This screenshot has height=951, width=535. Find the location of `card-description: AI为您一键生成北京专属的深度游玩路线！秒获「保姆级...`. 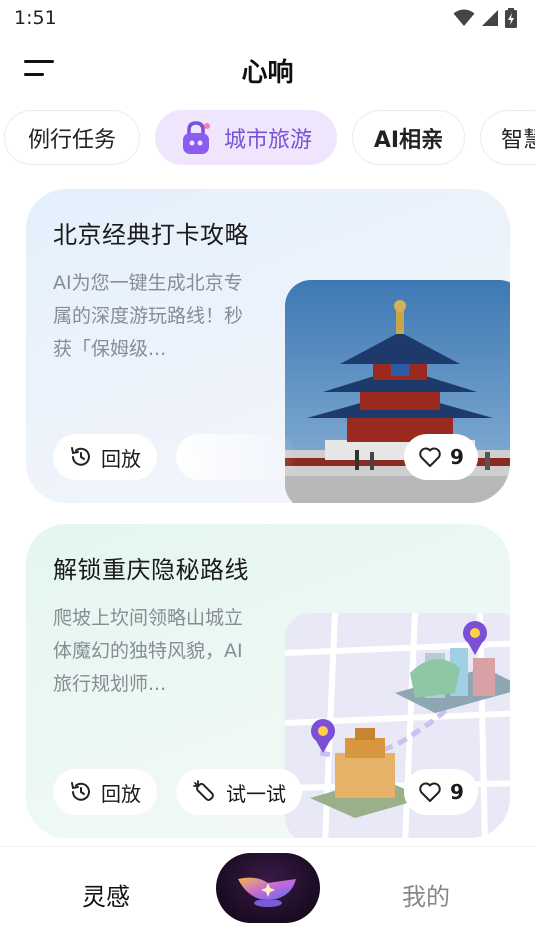

card-description: AI为您一键生成北京专属的深度游玩路线！秒获「保姆级... is located at coordinates (148, 316).